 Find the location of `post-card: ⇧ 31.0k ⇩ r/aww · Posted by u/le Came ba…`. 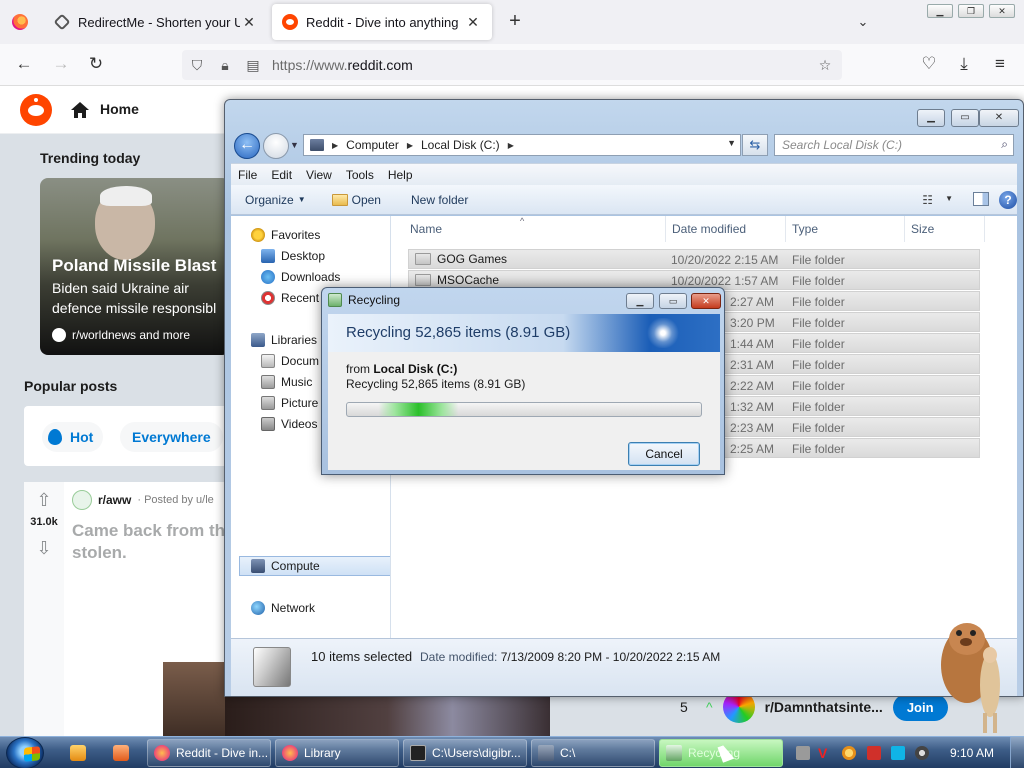

post-card: ⇧ 31.0k ⇩ r/aww · Posted by u/le Came ba… is located at coordinates (129, 609).